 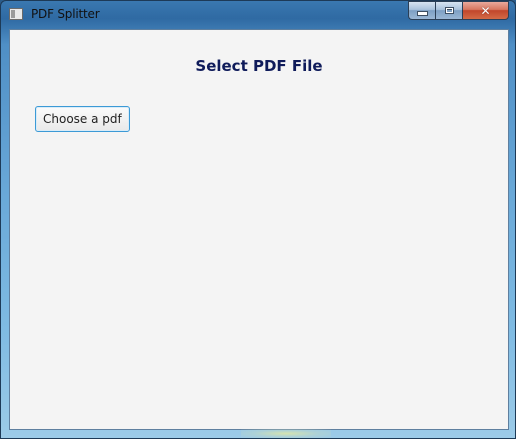 I want to click on title-bar: PDF Splitter ✕, so click(x=258, y=14).